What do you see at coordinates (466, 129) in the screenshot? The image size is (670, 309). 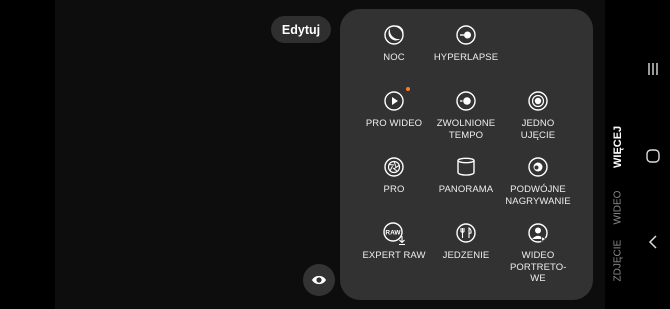 I see `mode-label: ZWOLNIONE TEMPO` at bounding box center [466, 129].